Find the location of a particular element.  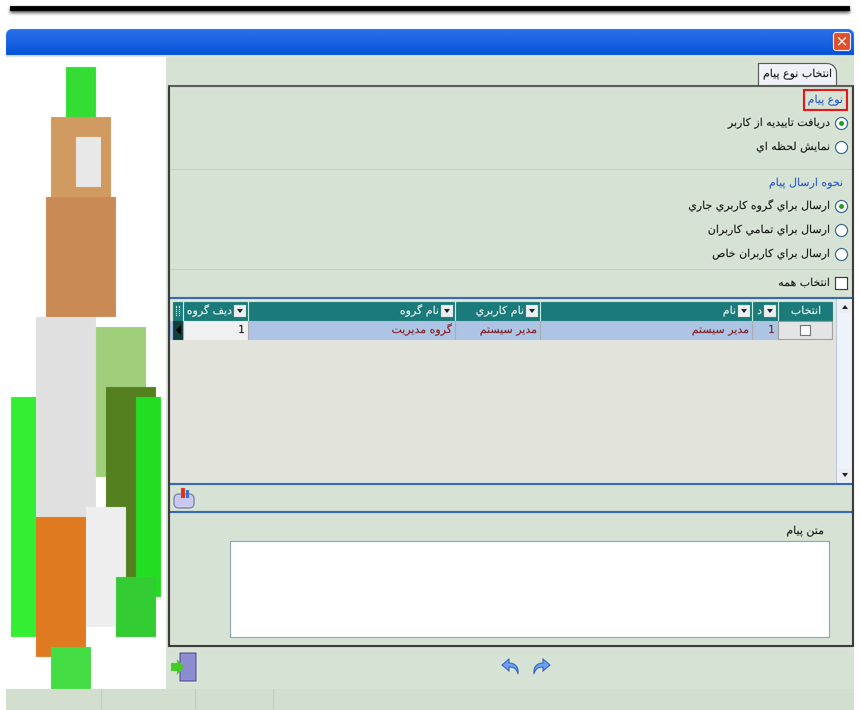

group-title: نوع پيام is located at coordinates (825, 100).